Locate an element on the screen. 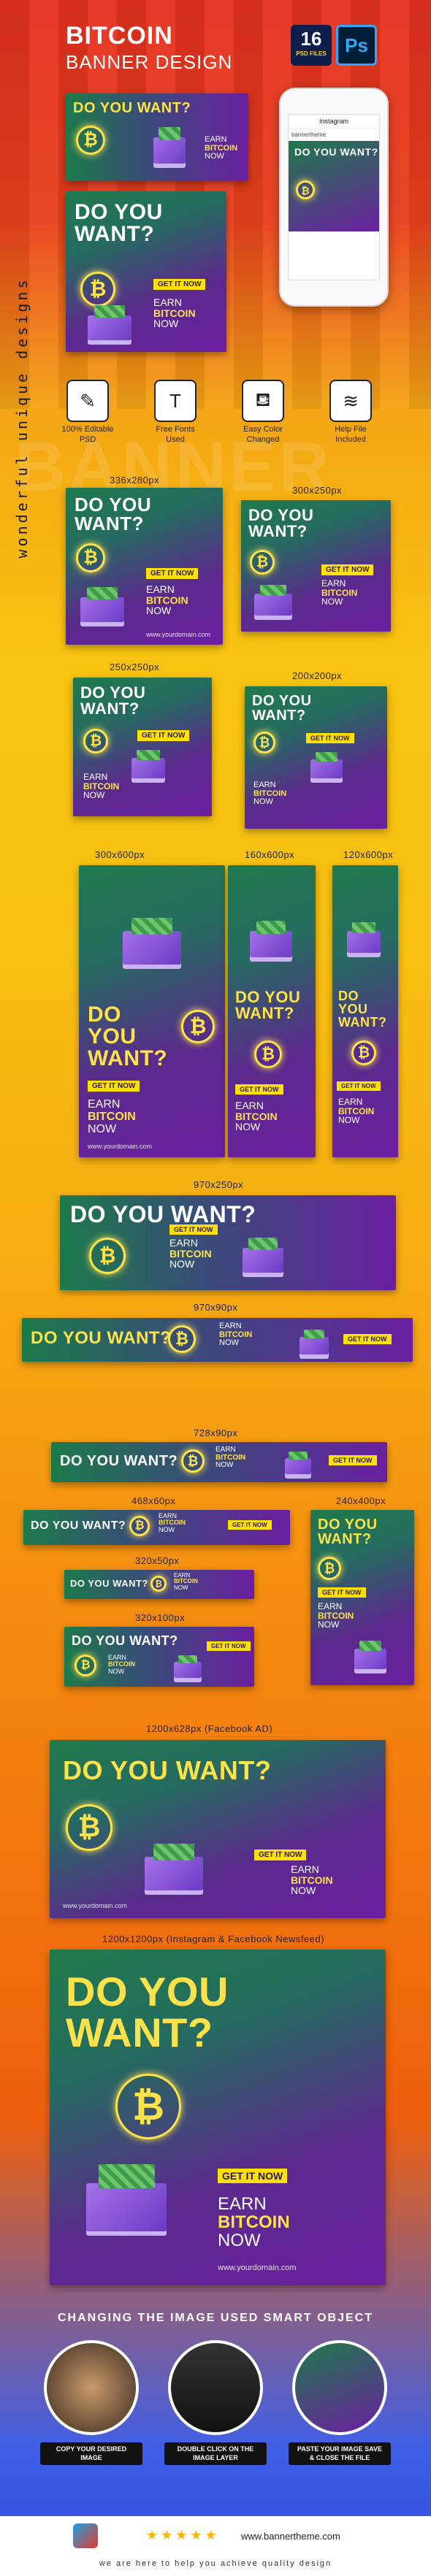  photoshop-icon: Ps is located at coordinates (356, 45).